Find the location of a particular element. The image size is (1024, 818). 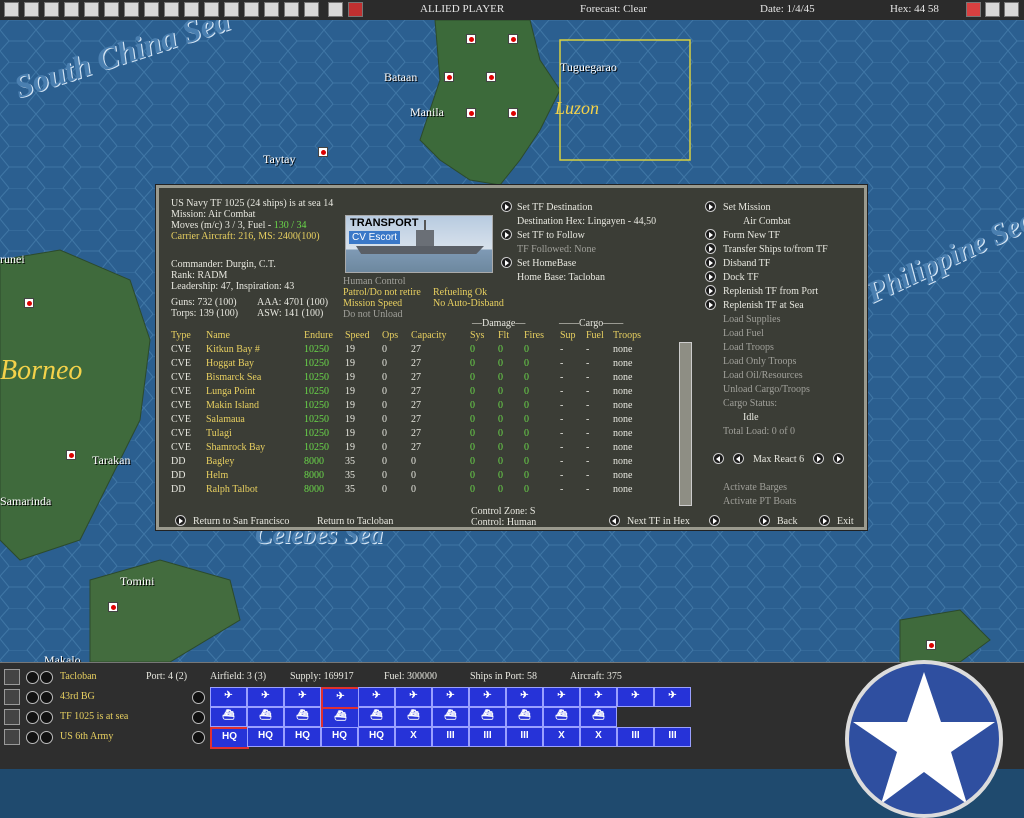

ship-row: CVE Kitkun Bay #10250 19 0 27 0 0 0 - - none is located at coordinates (412, 349).